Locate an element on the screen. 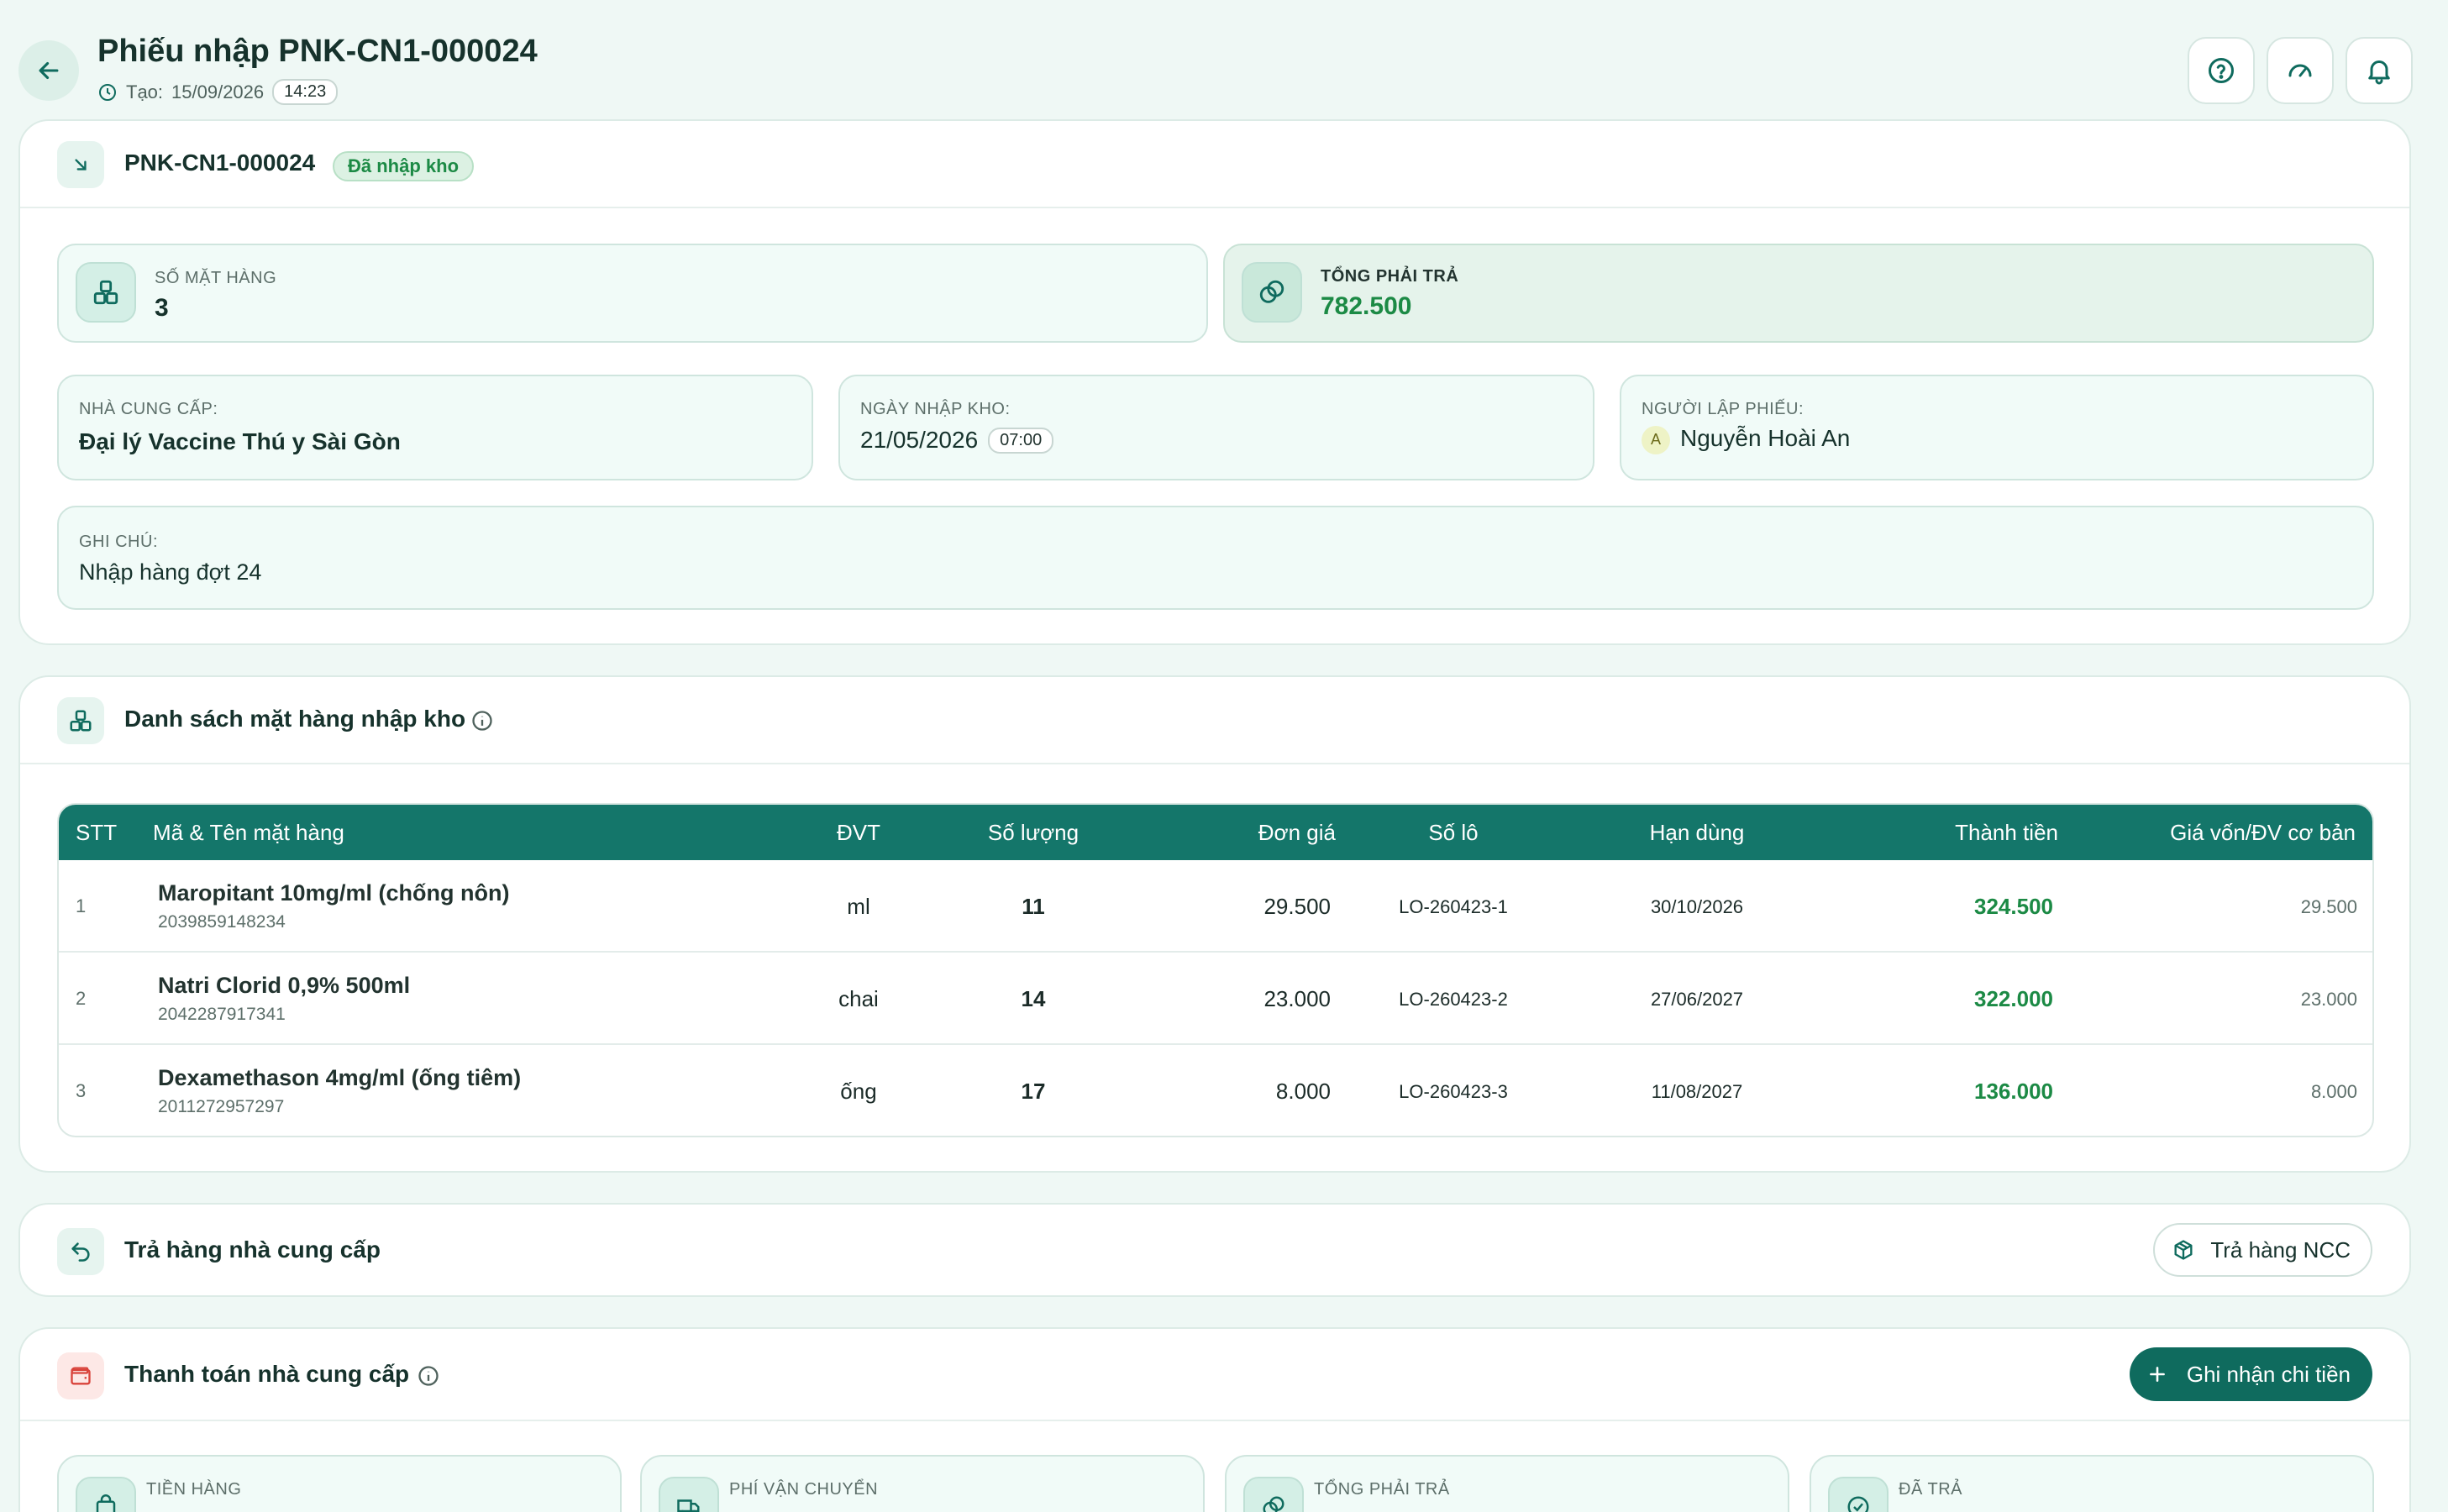 This screenshot has width=2448, height=1512. row-cost: 23.000 is located at coordinates (2328, 999).